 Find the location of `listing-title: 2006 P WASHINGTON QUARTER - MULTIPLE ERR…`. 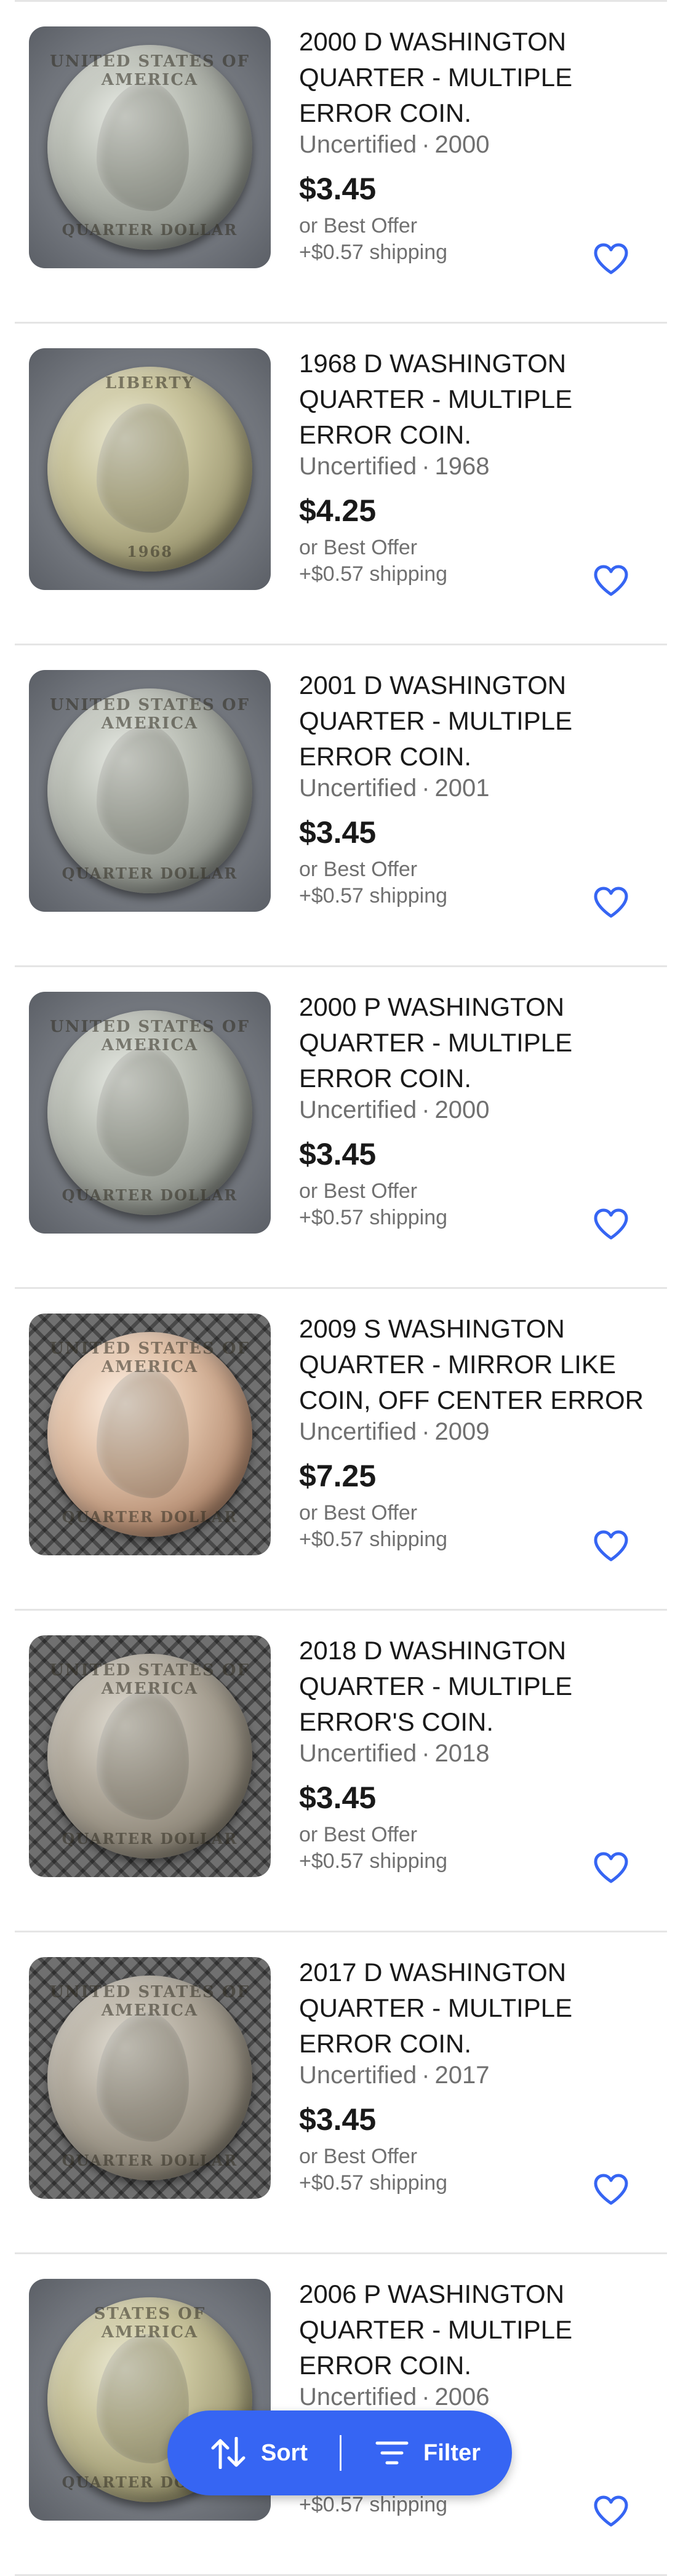

listing-title: 2006 P WASHINGTON QUARTER - MULTIPLE ERR… is located at coordinates (484, 2329).